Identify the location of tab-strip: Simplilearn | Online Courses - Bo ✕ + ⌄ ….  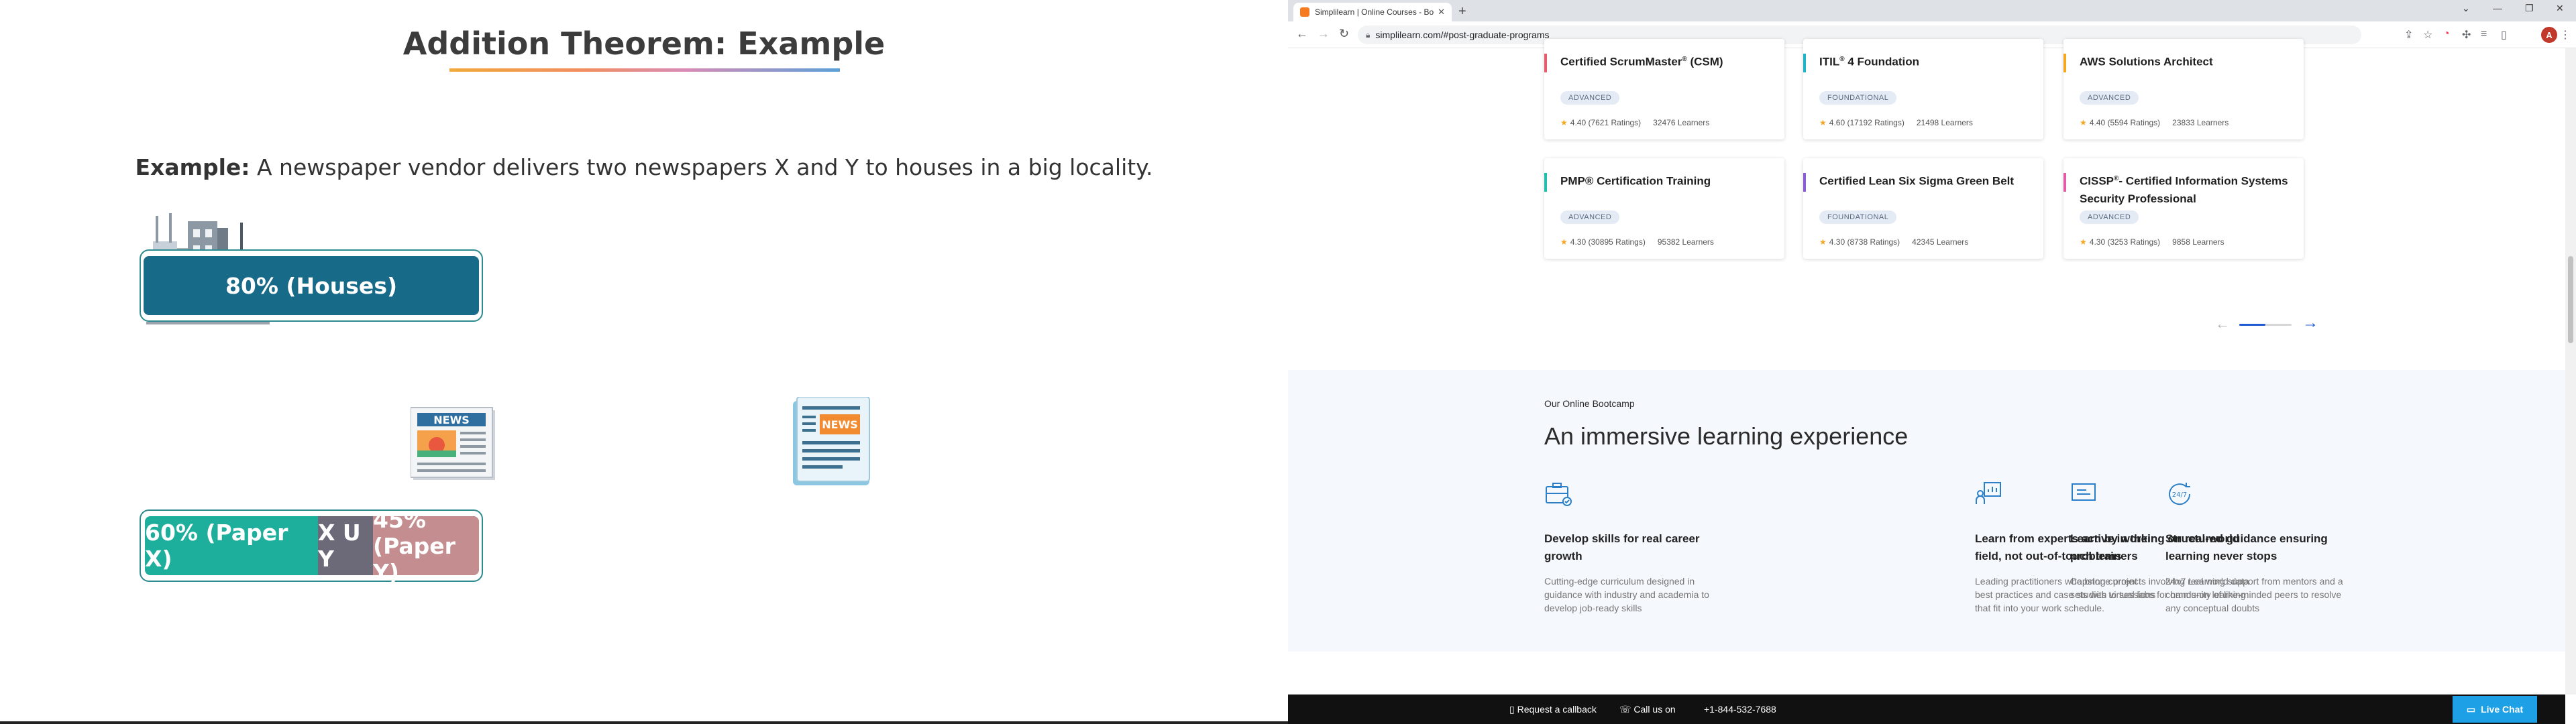
(1932, 10).